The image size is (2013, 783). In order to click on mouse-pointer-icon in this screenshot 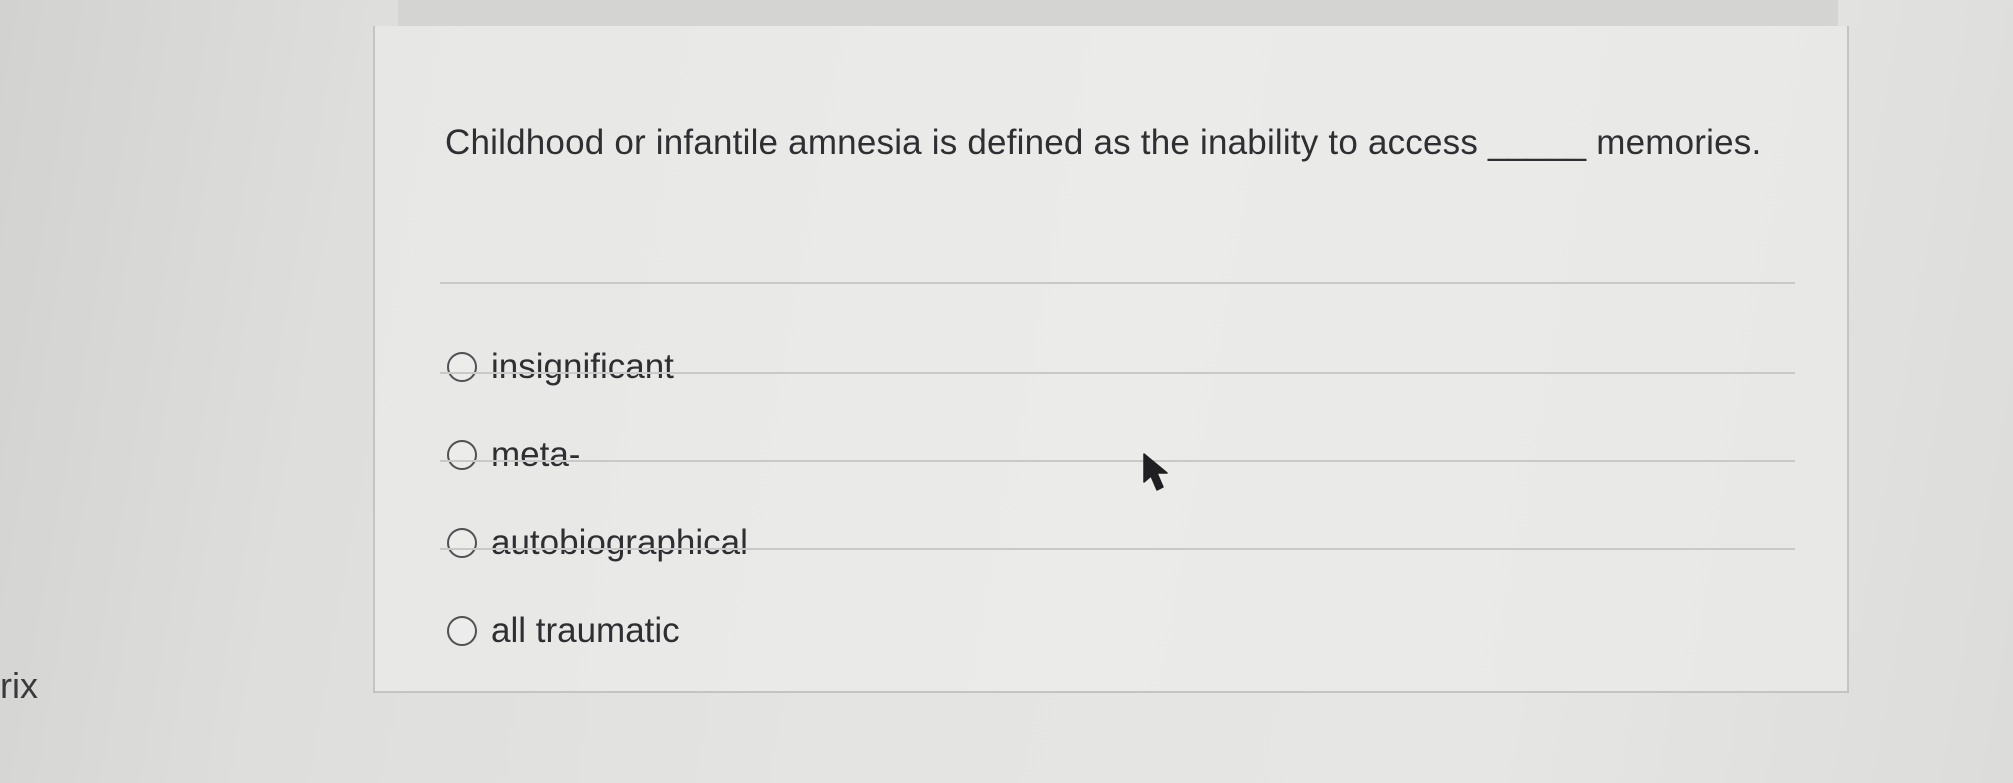, I will do `click(1155, 472)`.